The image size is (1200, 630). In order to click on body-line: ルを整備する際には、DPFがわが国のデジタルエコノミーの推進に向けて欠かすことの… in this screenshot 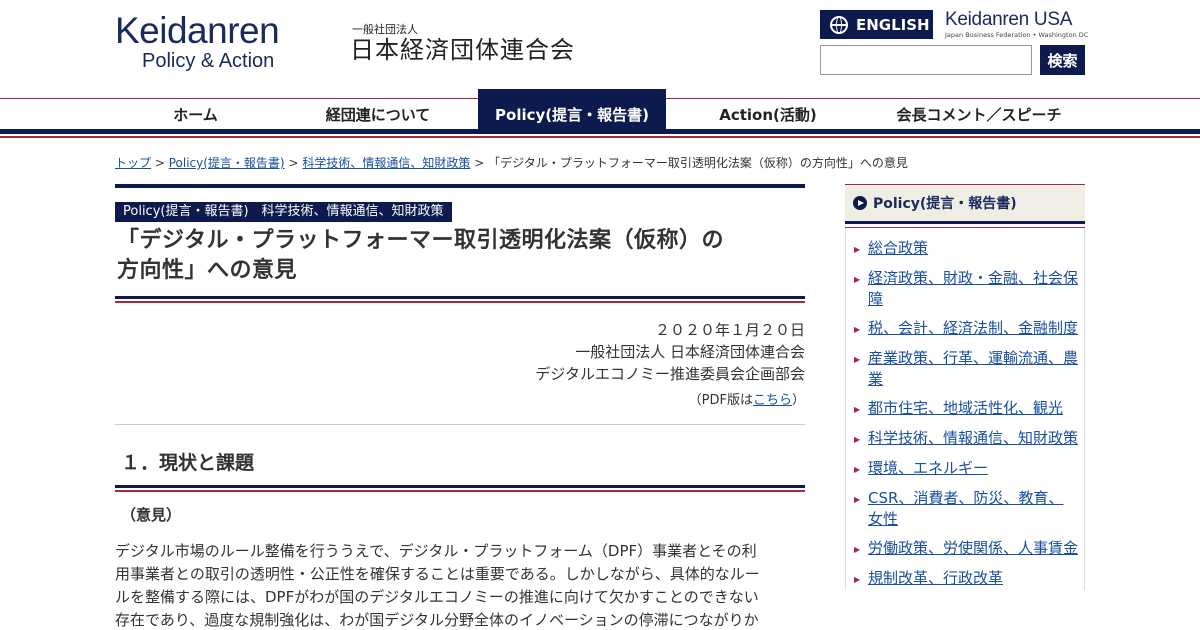, I will do `click(437, 597)`.